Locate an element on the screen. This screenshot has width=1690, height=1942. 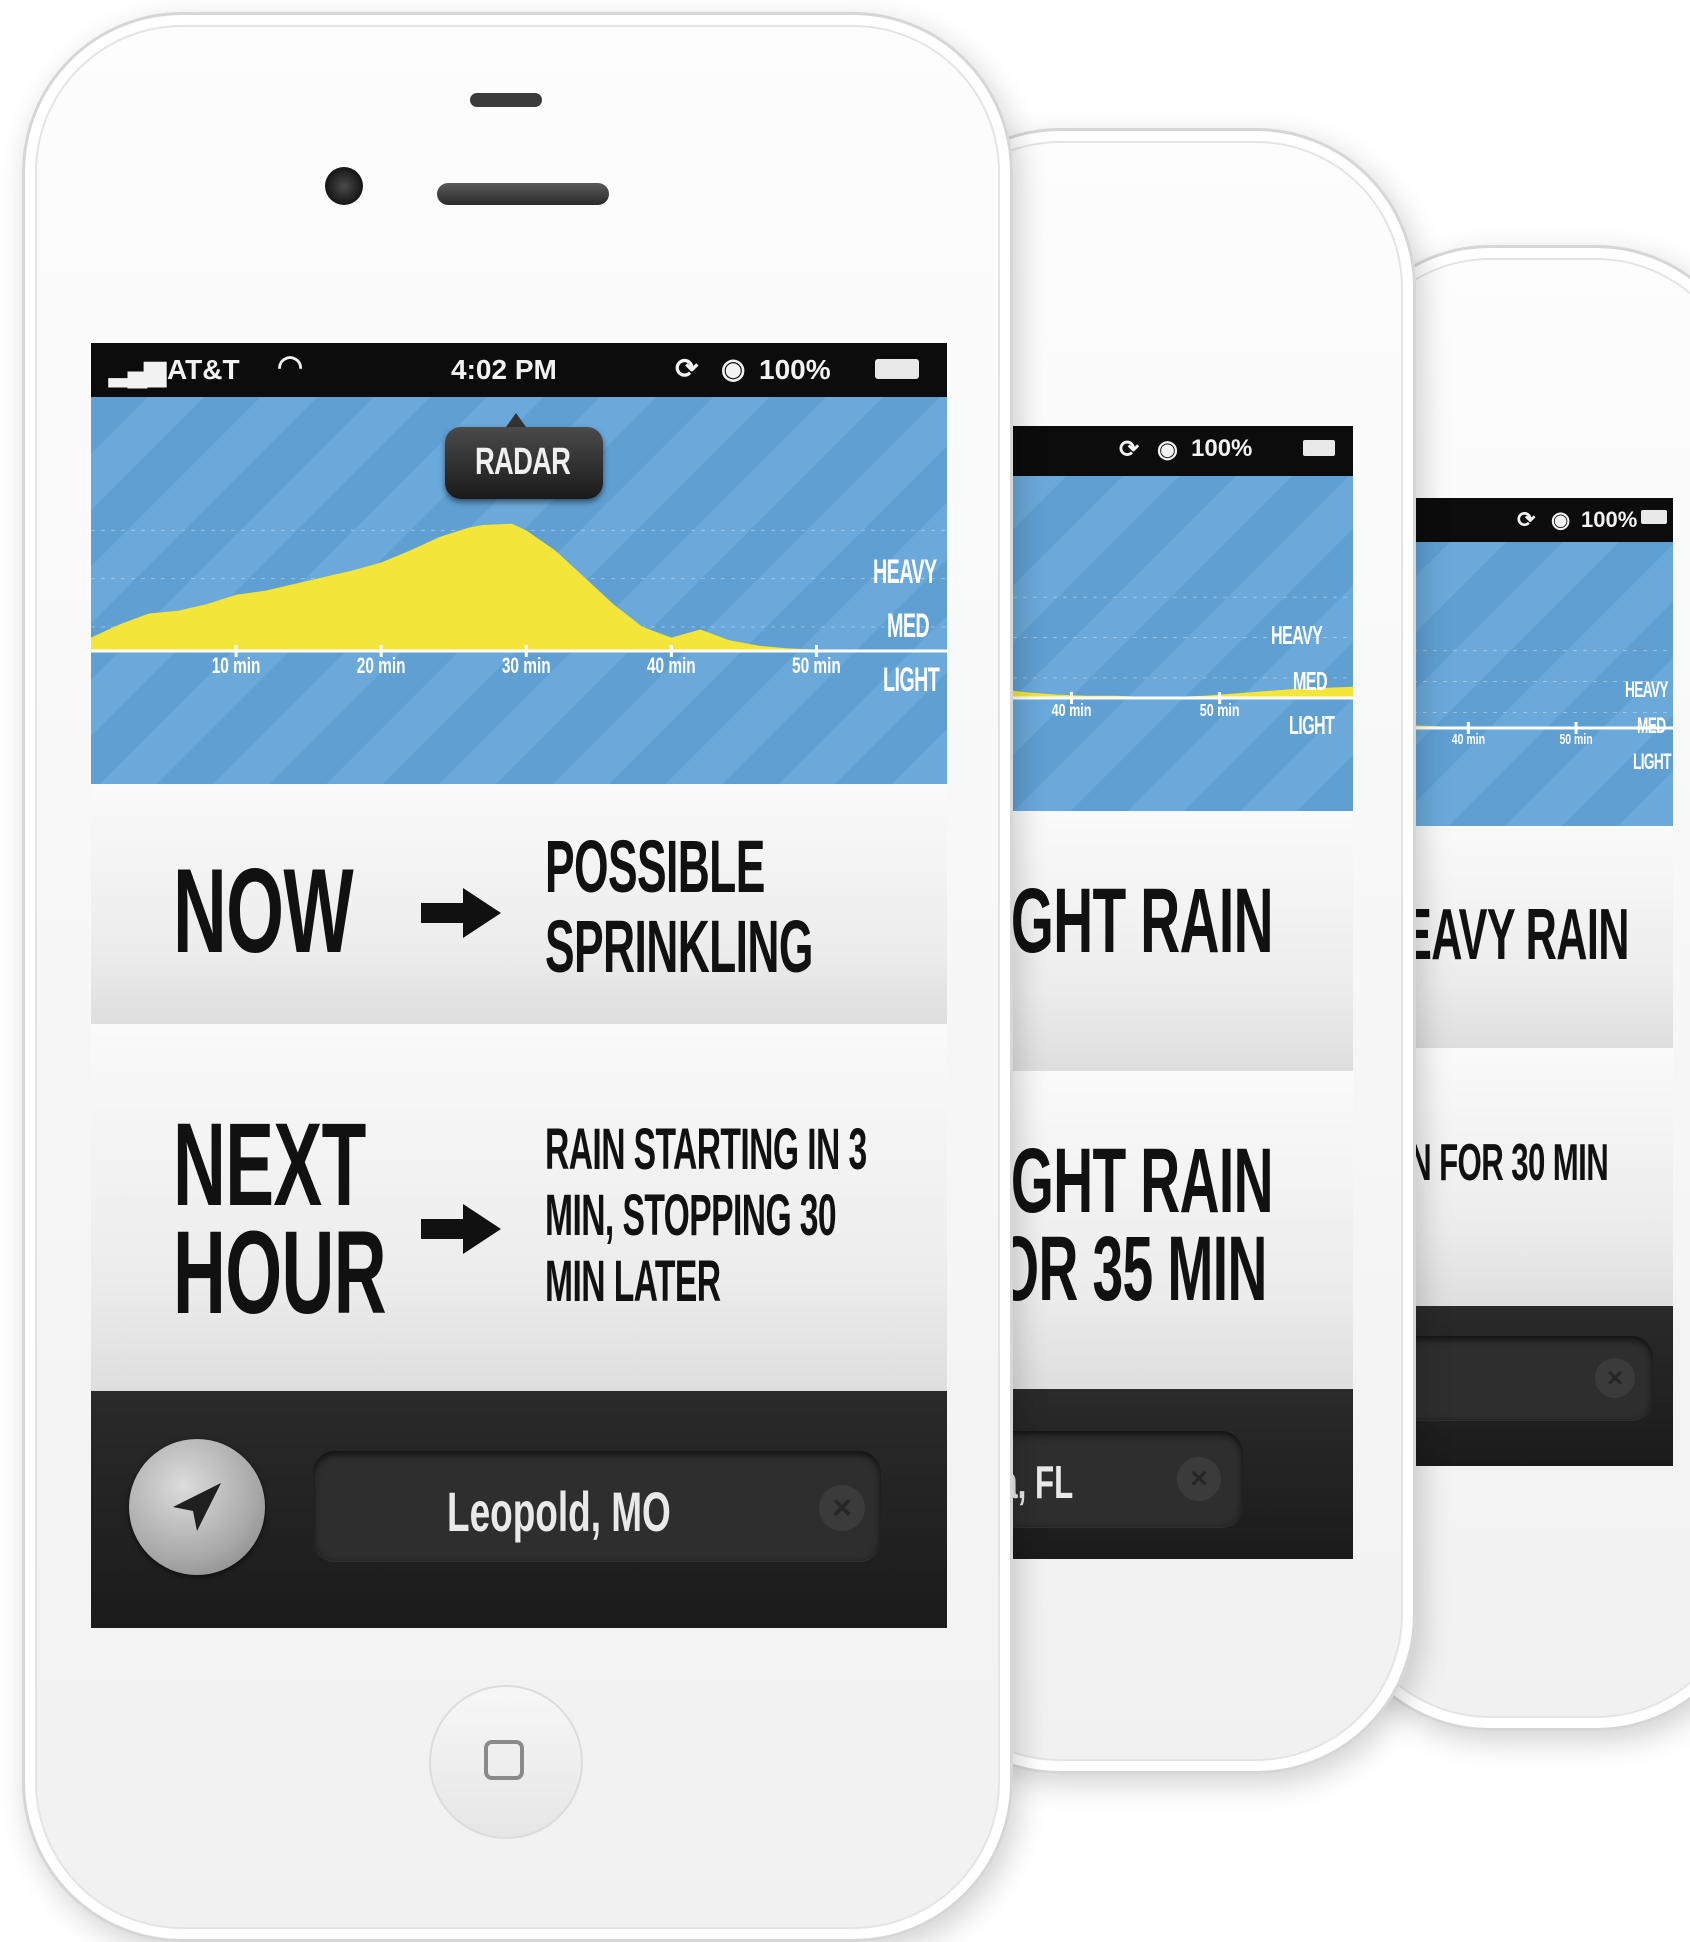
now-summary: EAVY RAIN is located at coordinates (1516, 935).